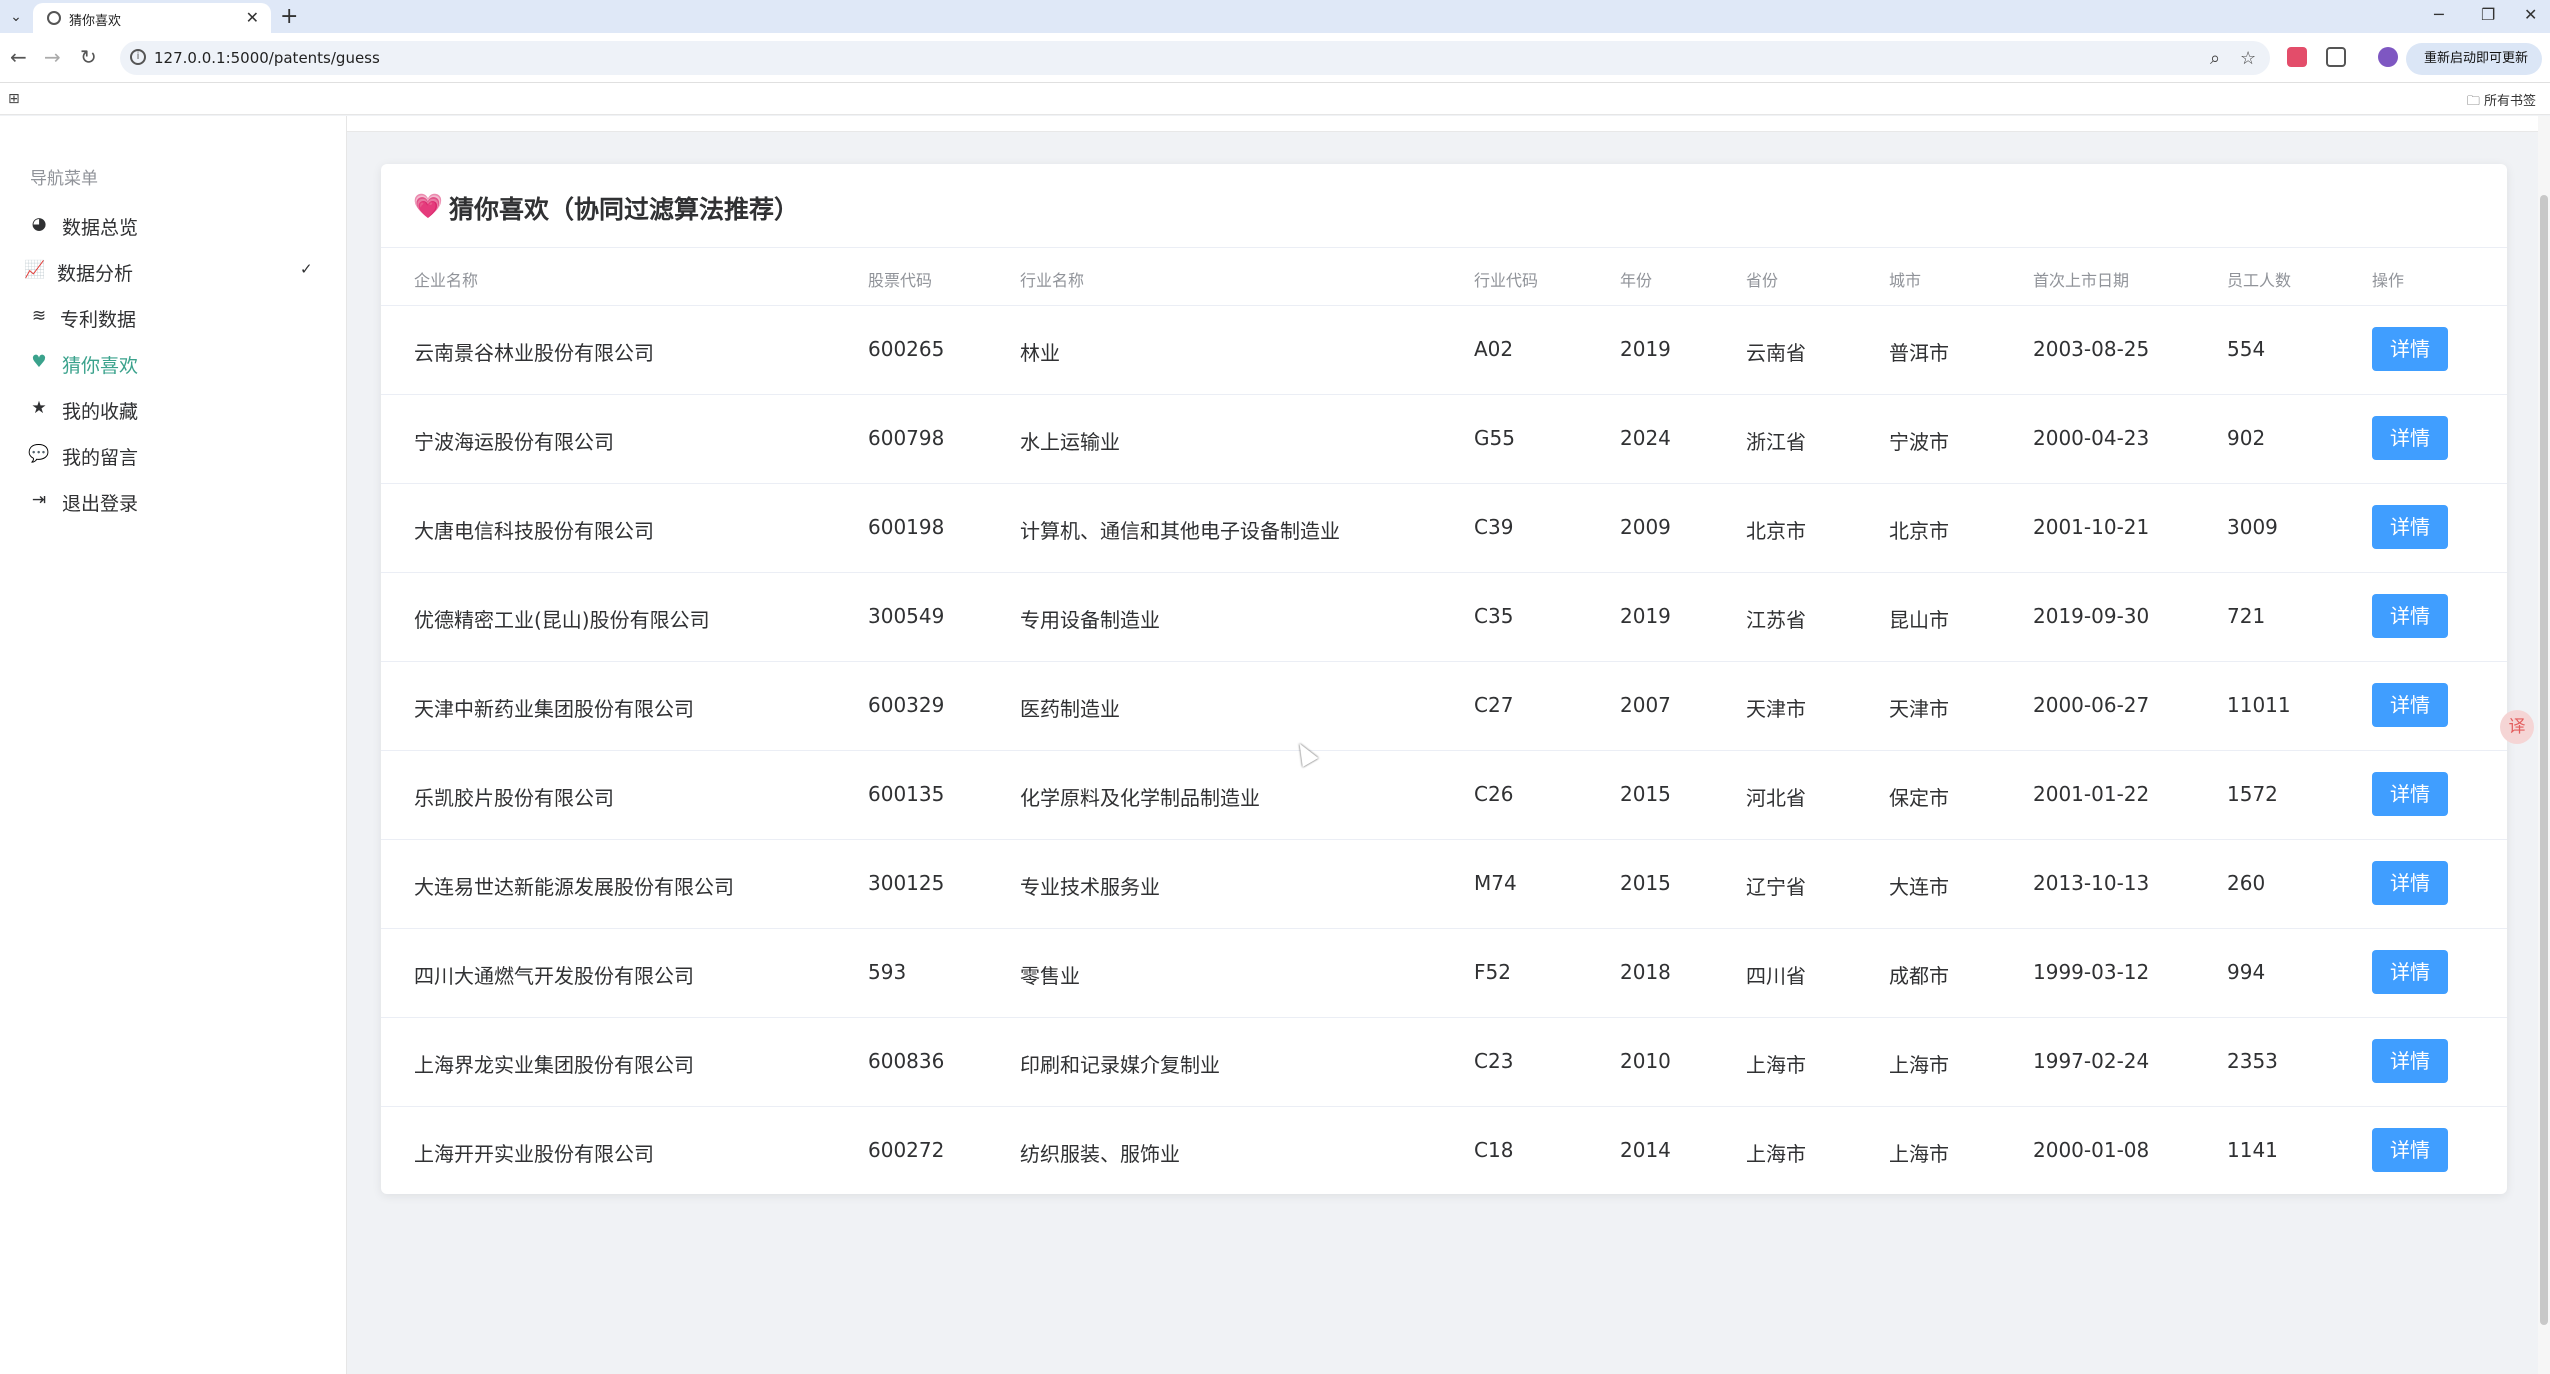 The height and width of the screenshot is (1374, 2550). I want to click on minimize-icon: ─, so click(2439, 14).